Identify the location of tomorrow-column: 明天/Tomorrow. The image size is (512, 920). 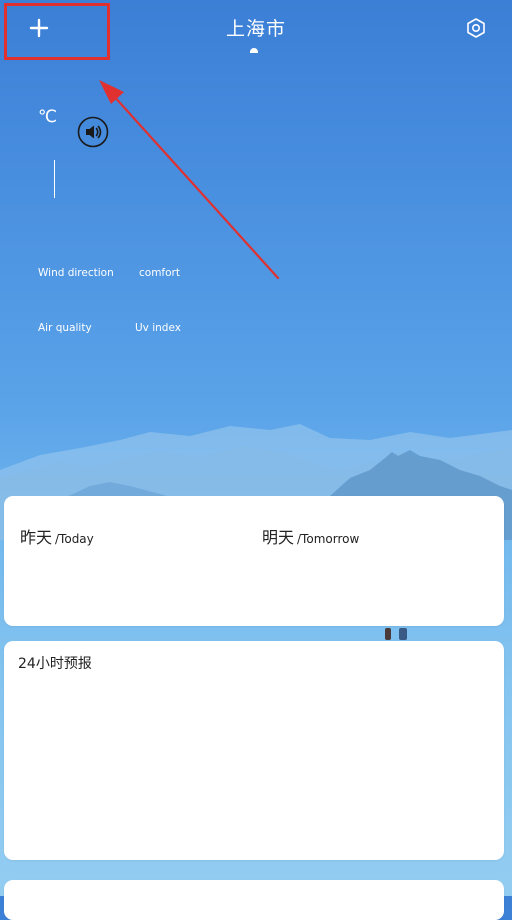
(310, 536).